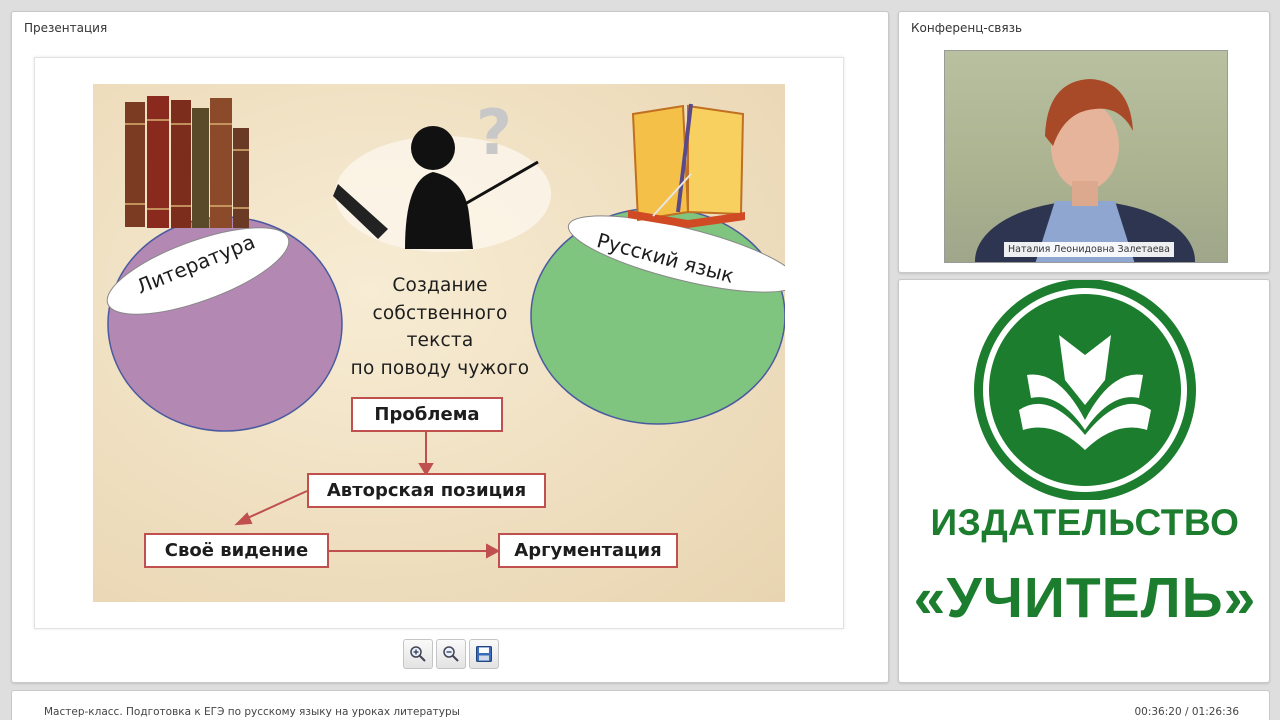  I want to click on save-icon, so click(484, 654).